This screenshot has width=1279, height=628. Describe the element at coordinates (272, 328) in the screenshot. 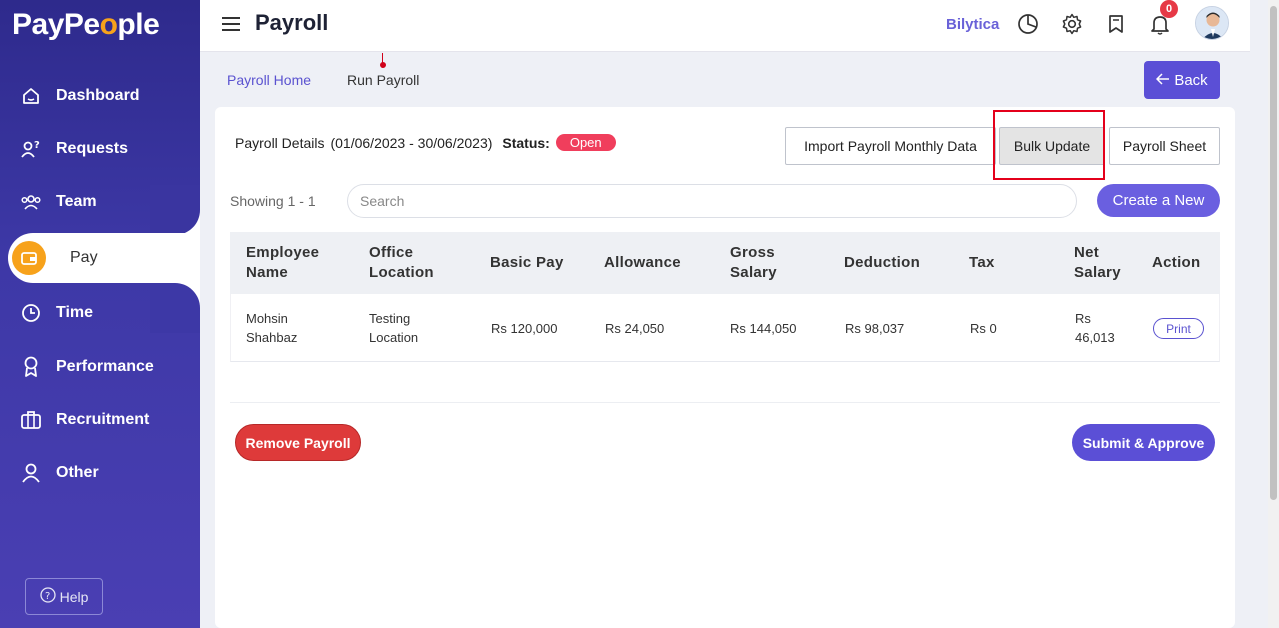

I see `cell-employee-name: Mohsin Shahbaz` at that location.